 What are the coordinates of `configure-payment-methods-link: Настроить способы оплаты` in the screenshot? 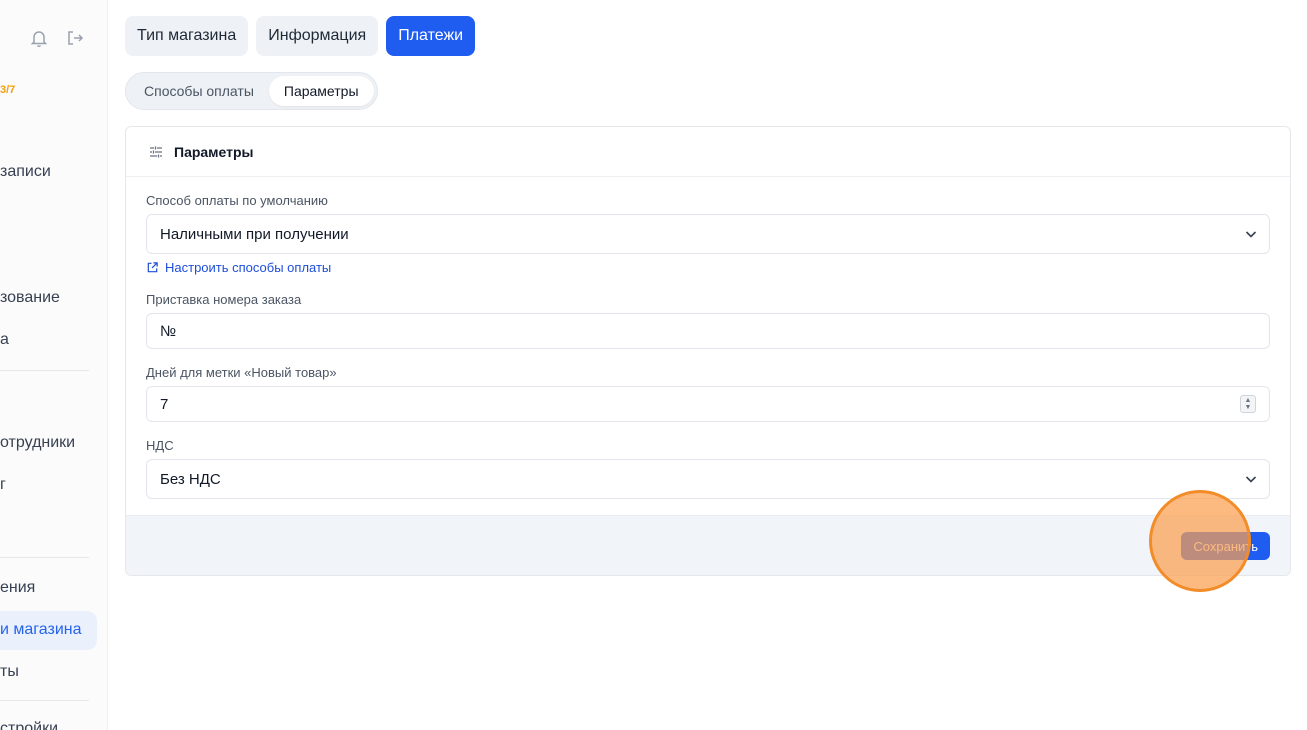 It's located at (238, 267).